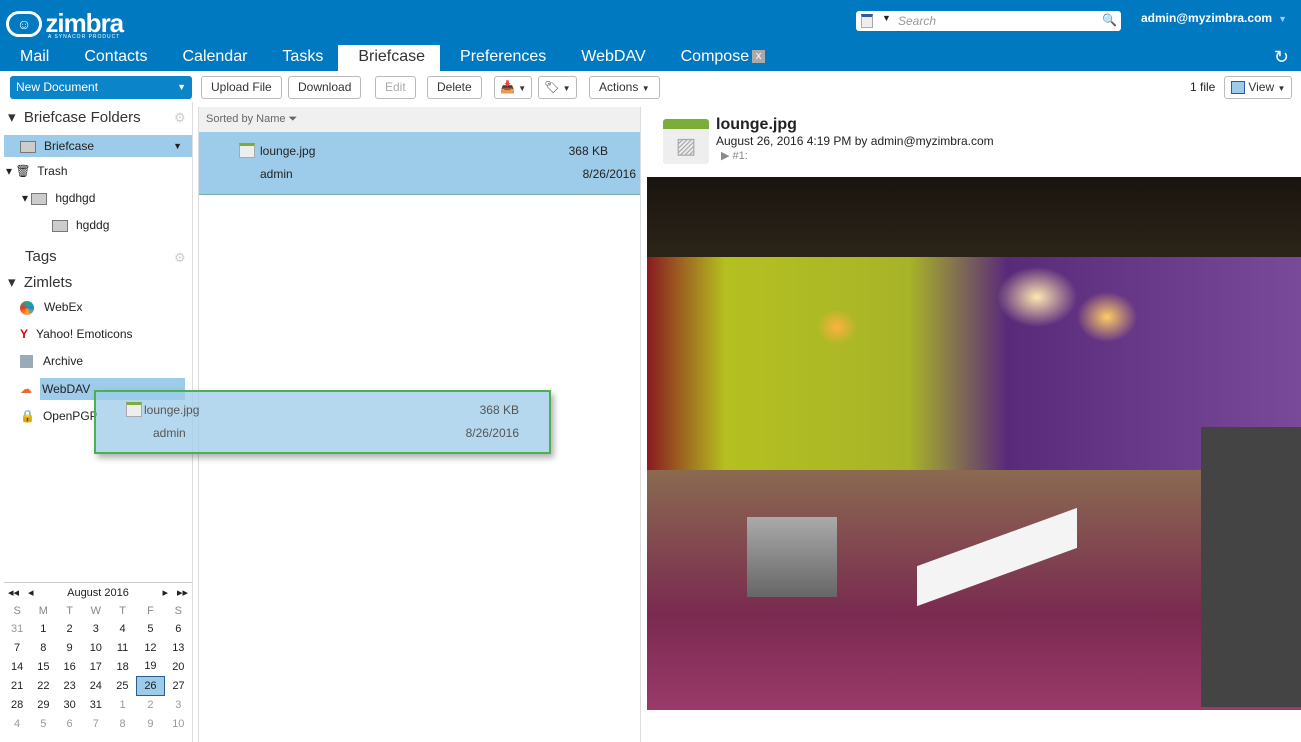 The image size is (1301, 742). I want to click on tag-button: 🏷 ▼, so click(557, 87).